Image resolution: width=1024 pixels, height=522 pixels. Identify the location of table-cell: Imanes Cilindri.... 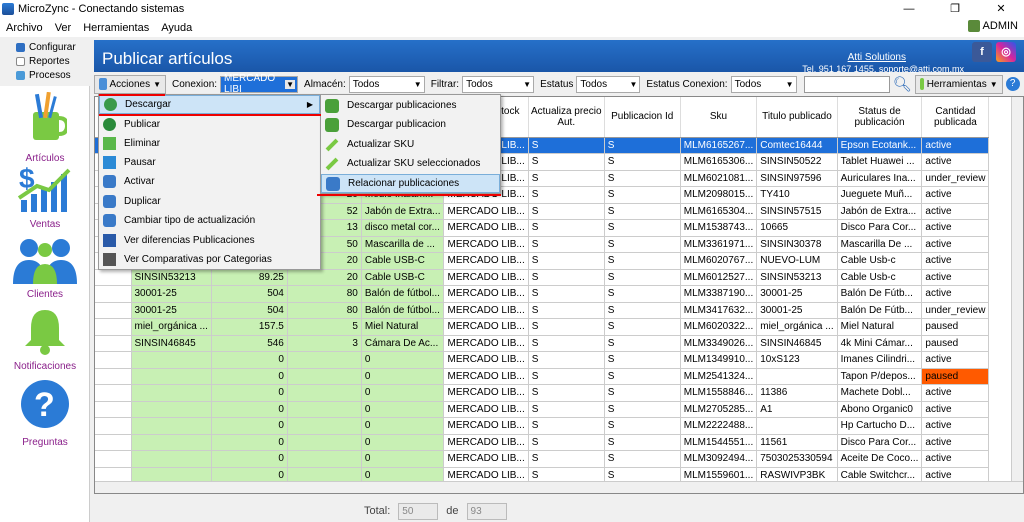
(880, 360).